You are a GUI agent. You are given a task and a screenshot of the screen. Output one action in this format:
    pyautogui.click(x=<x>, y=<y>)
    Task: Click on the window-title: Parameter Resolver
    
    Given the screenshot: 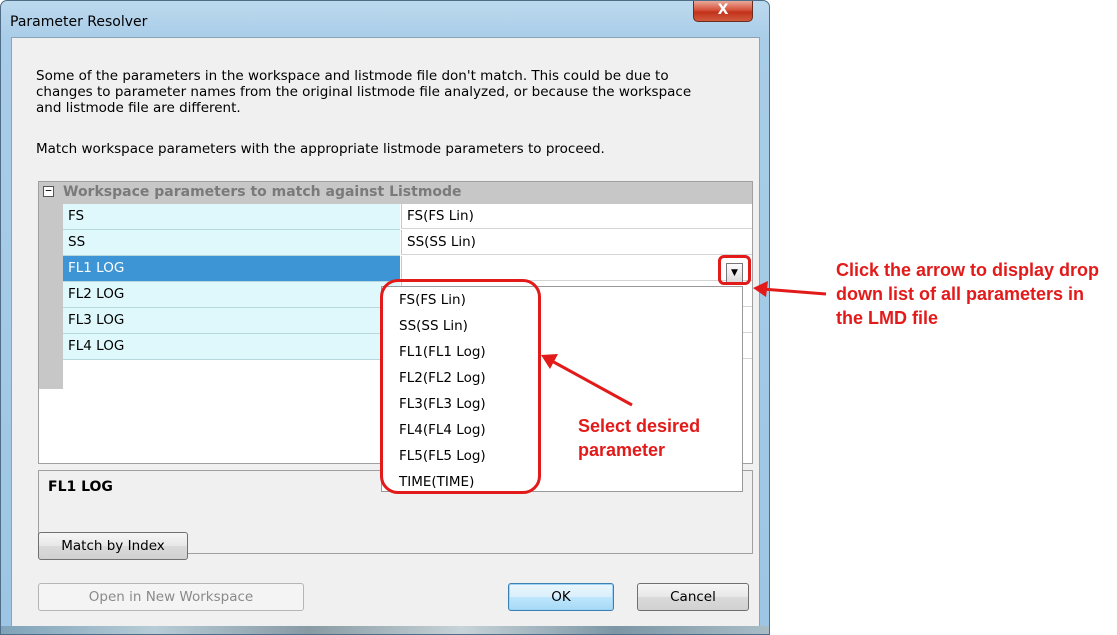 What is the action you would take?
    pyautogui.click(x=79, y=22)
    